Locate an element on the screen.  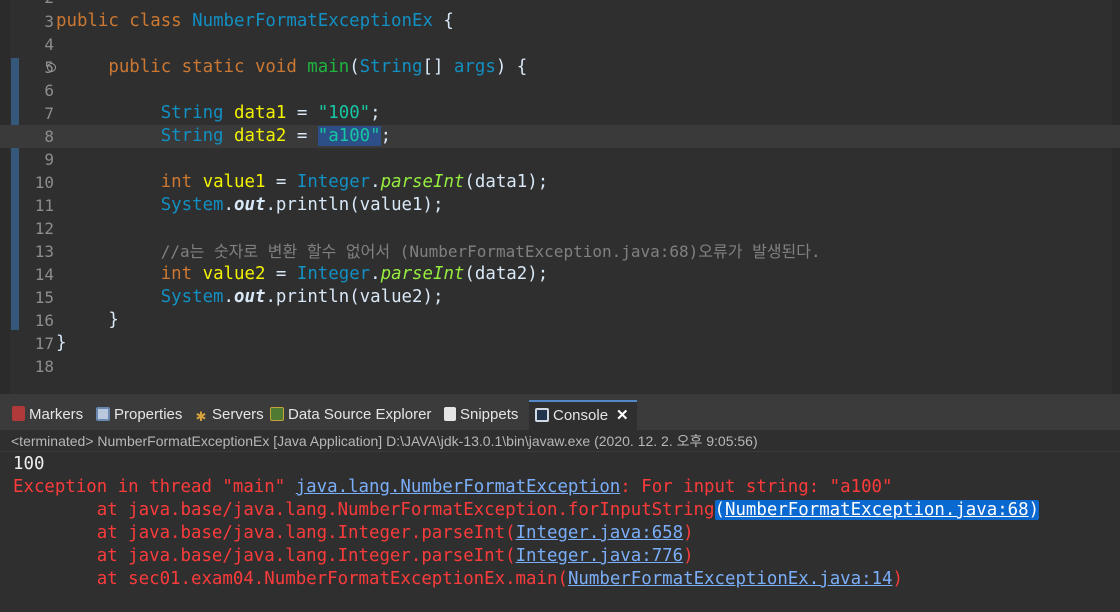
stack-trace-link: Integer.java:658 is located at coordinates (600, 533).